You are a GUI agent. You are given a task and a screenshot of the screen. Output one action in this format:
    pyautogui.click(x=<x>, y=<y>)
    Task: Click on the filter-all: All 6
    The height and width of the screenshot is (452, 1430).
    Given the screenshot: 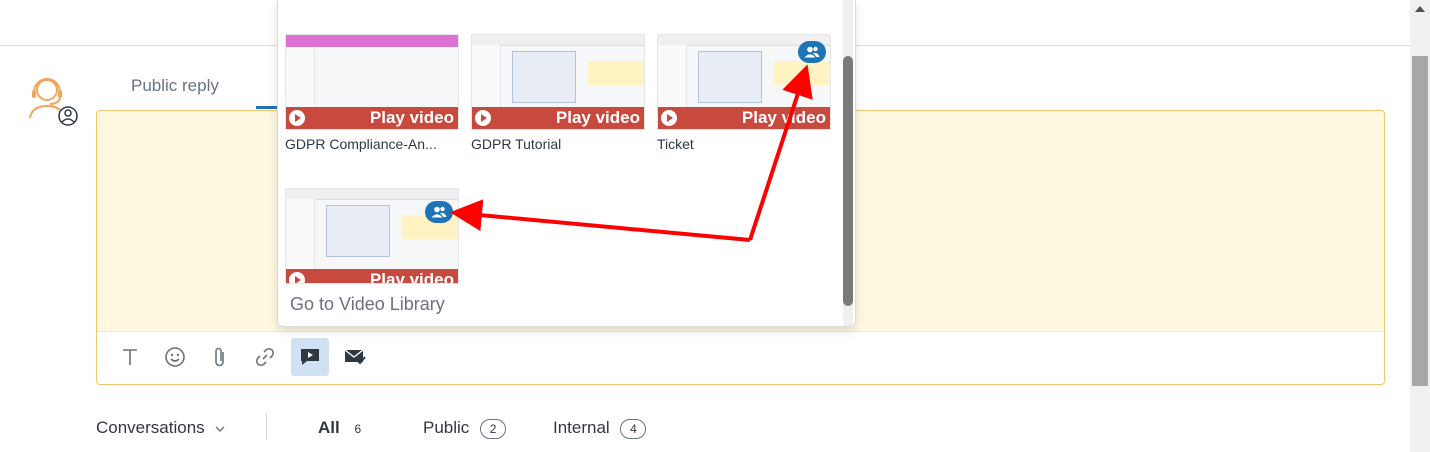 What is the action you would take?
    pyautogui.click(x=339, y=428)
    